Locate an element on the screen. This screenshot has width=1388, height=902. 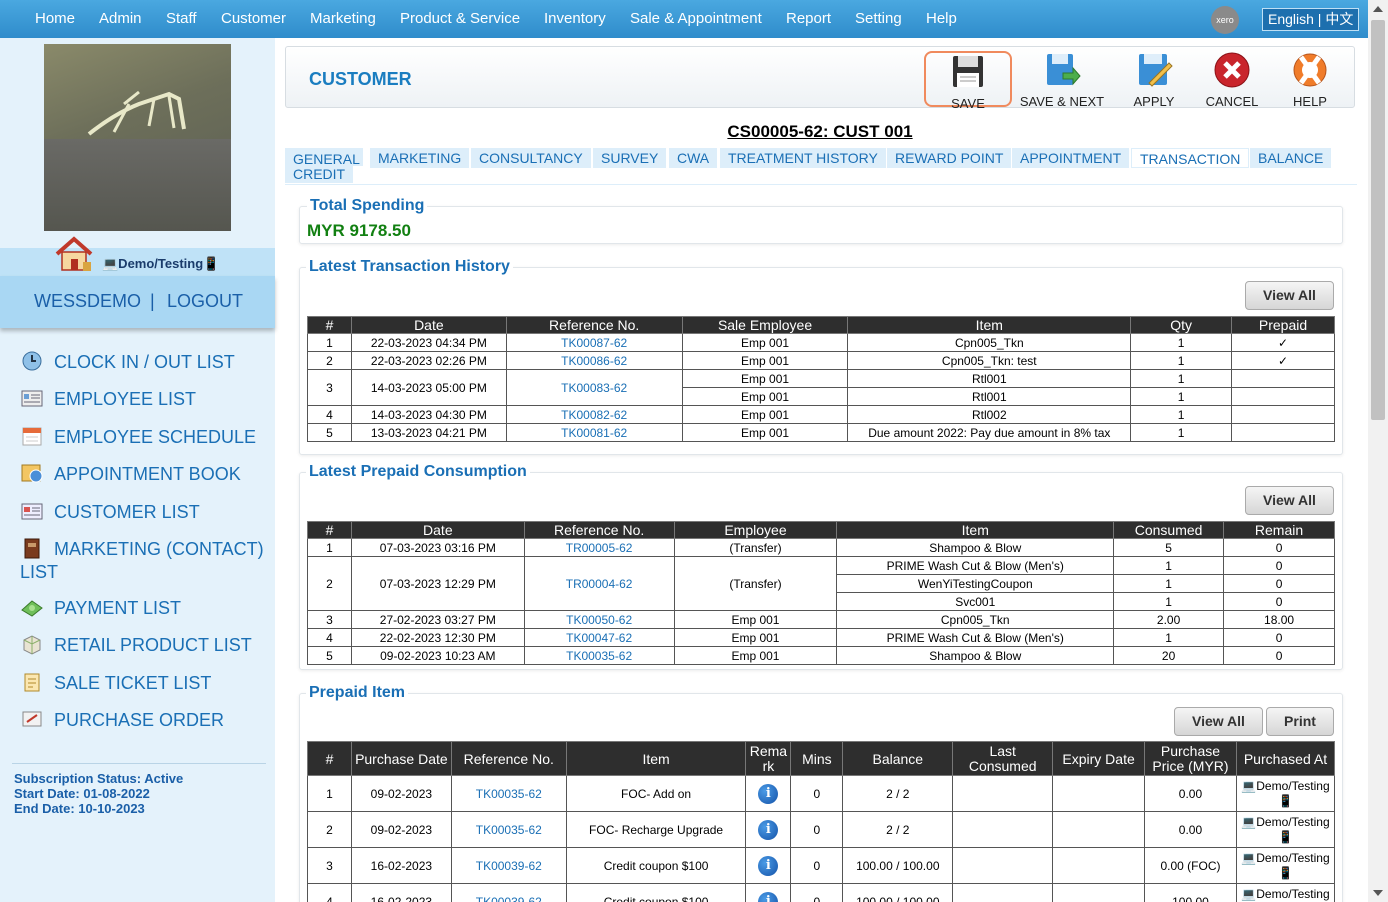
tab-consultancy: CONSULTANCY is located at coordinates (531, 158).